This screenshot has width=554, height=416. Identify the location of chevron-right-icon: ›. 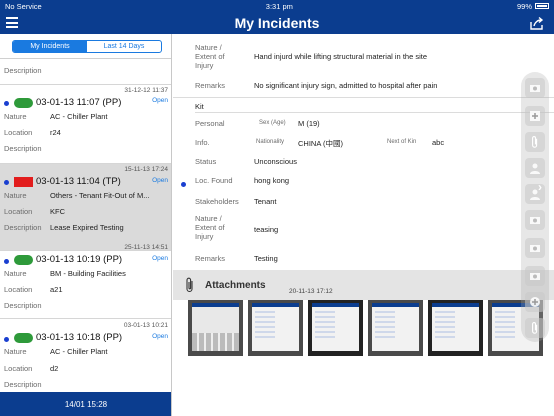
(540, 187).